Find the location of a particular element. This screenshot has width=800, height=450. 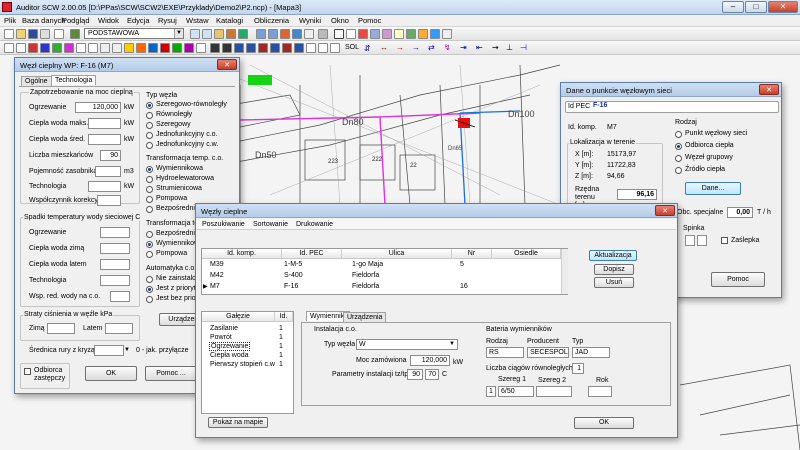

ciagow-input: 1 is located at coordinates (578, 368).